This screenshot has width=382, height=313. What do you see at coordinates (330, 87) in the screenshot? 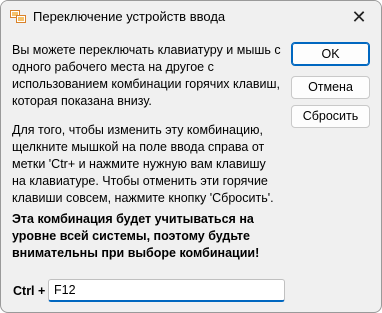
I see `cancel-button: Отмена` at bounding box center [330, 87].